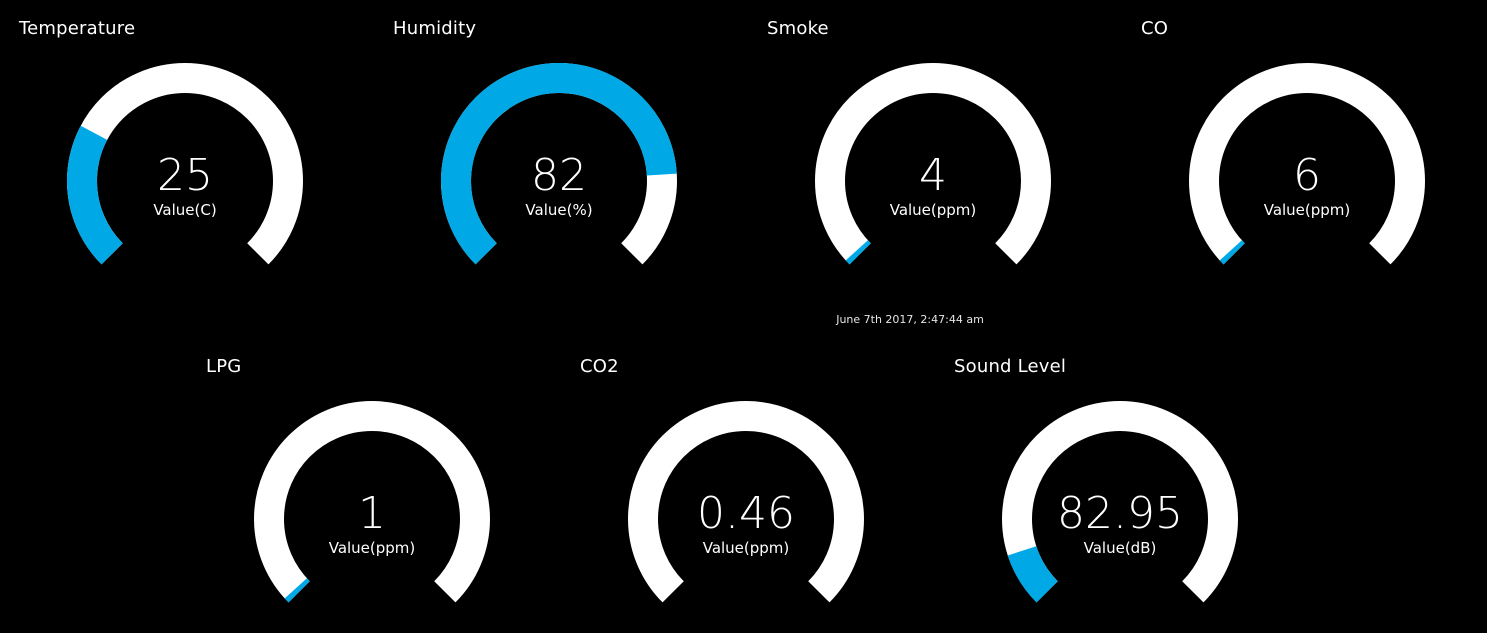 This screenshot has width=1487, height=633. I want to click on gauge-value: 82.95, so click(1120, 513).